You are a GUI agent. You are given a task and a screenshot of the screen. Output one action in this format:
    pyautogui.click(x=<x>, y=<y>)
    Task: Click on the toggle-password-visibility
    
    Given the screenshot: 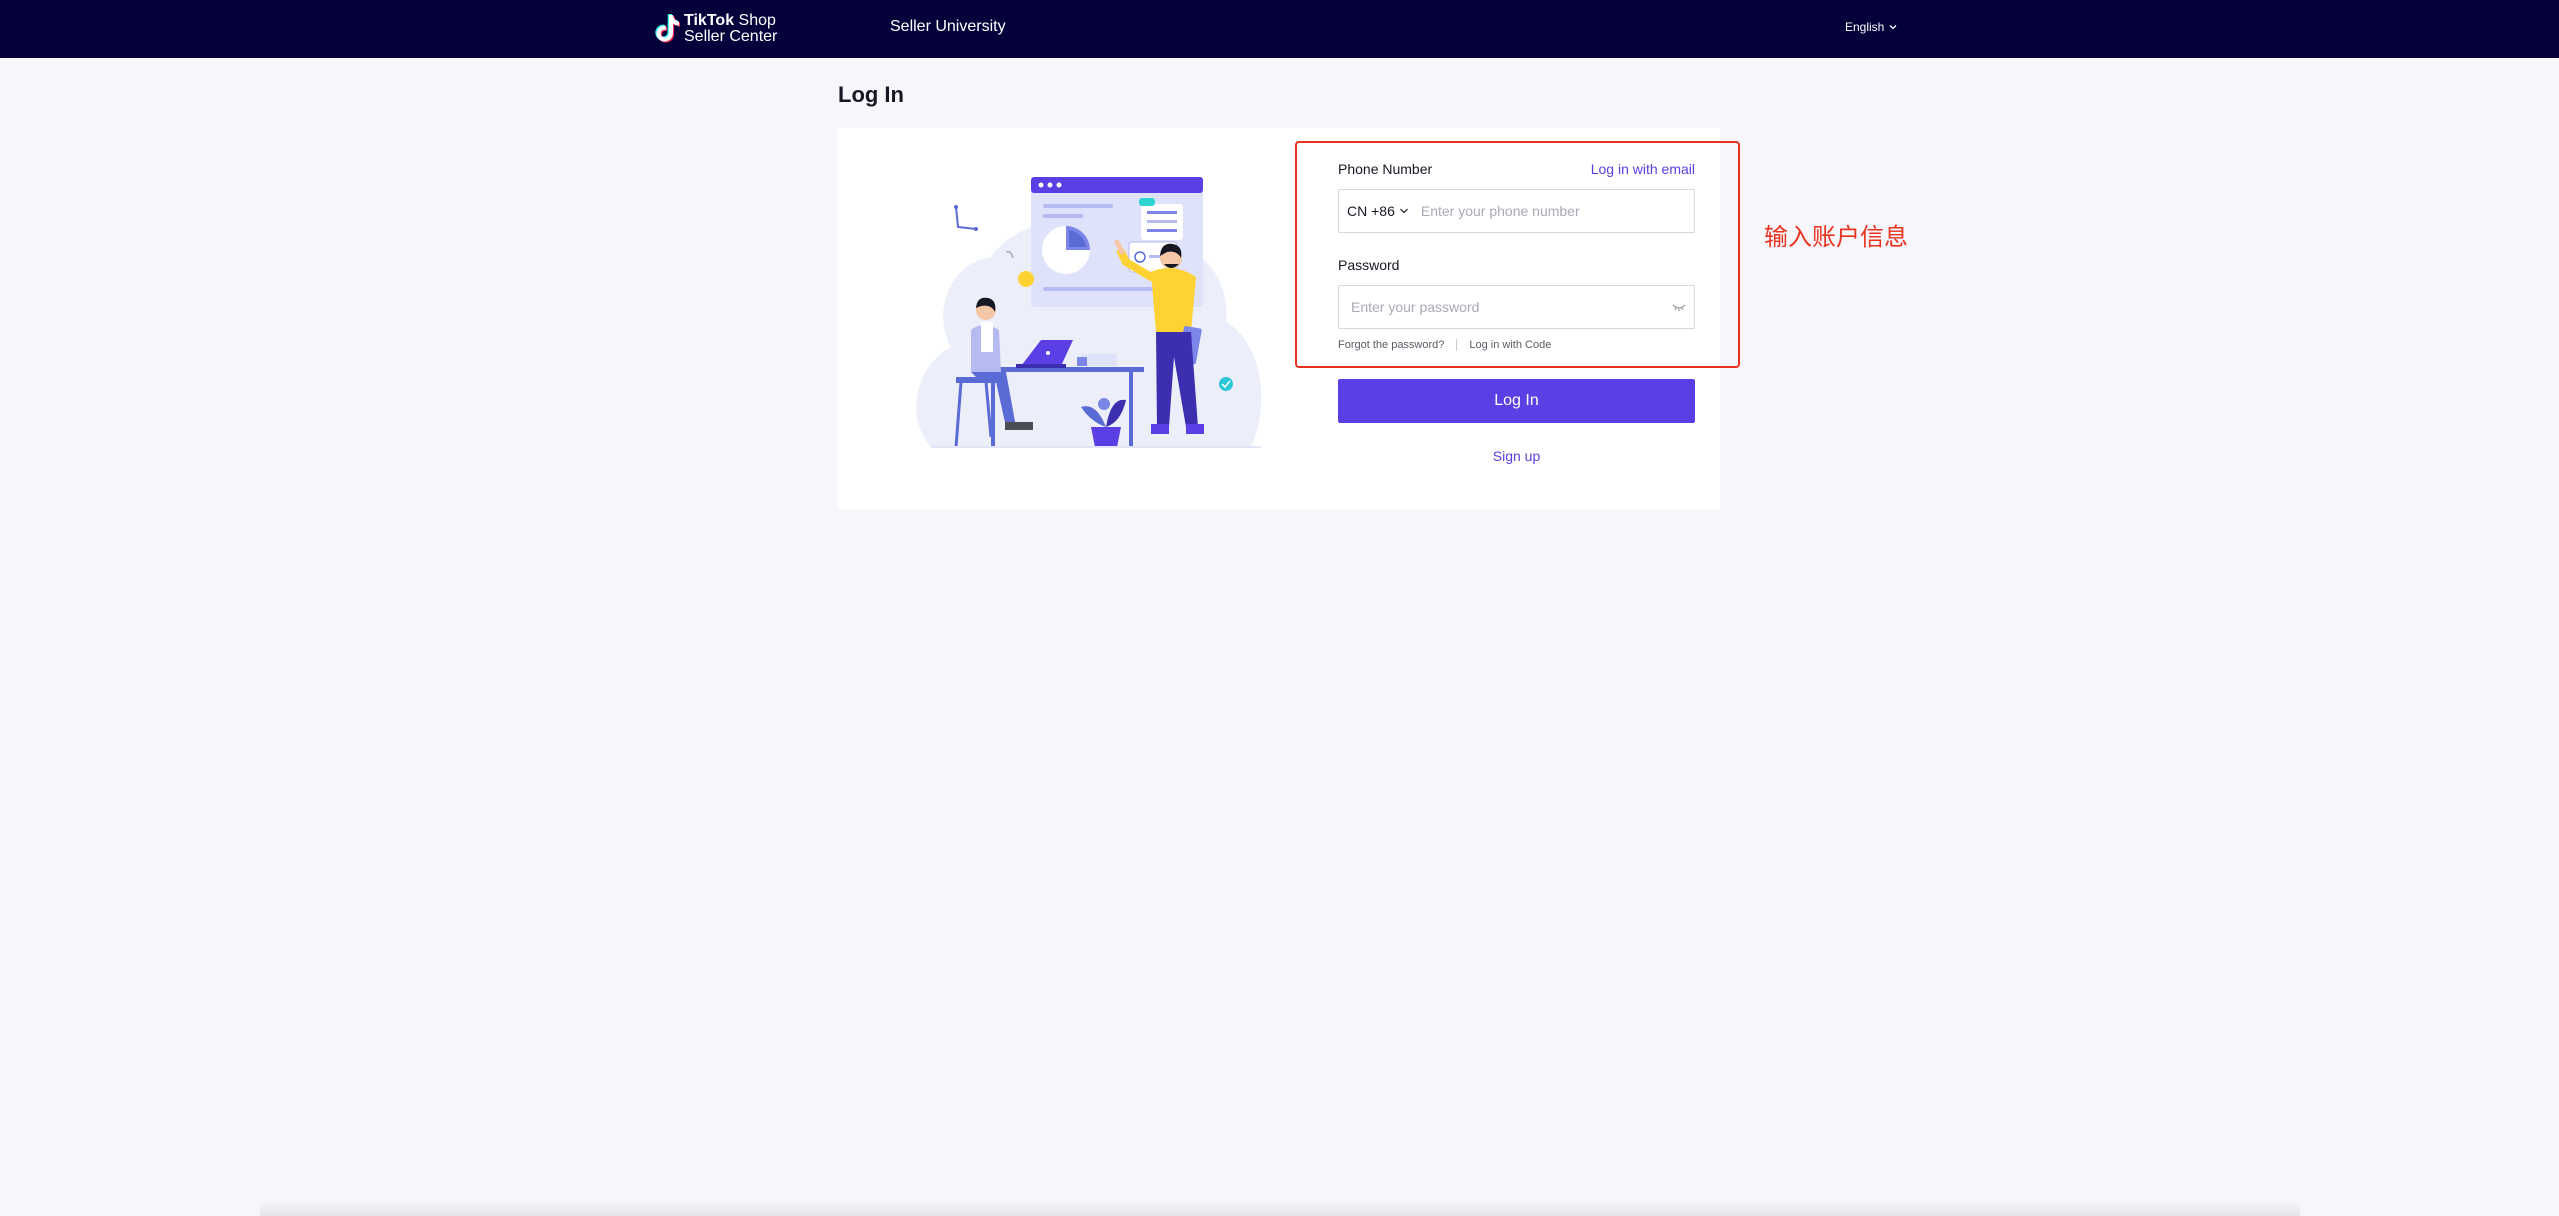 What is the action you would take?
    pyautogui.click(x=1679, y=307)
    